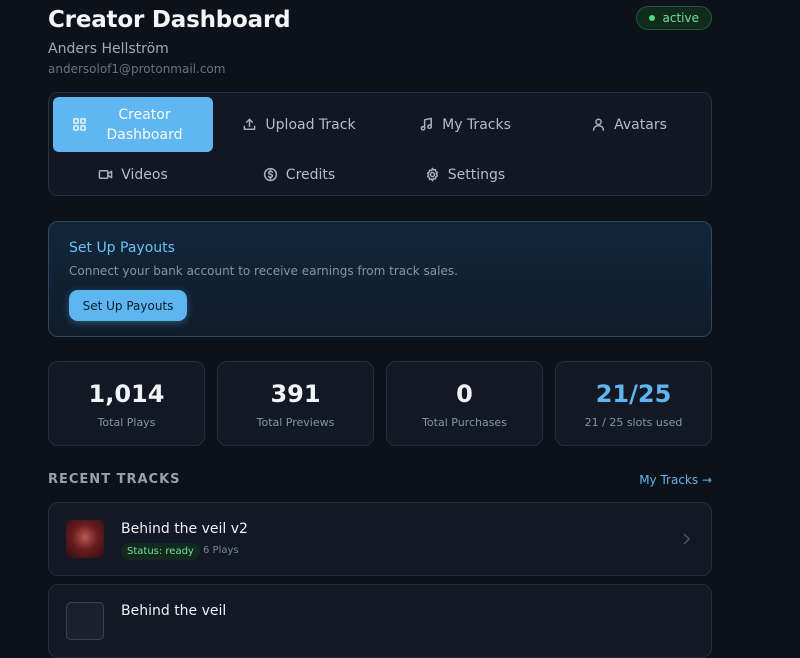 This screenshot has height=658, width=800. Describe the element at coordinates (476, 124) in the screenshot. I see `nav-item-label: My Tracks` at that location.